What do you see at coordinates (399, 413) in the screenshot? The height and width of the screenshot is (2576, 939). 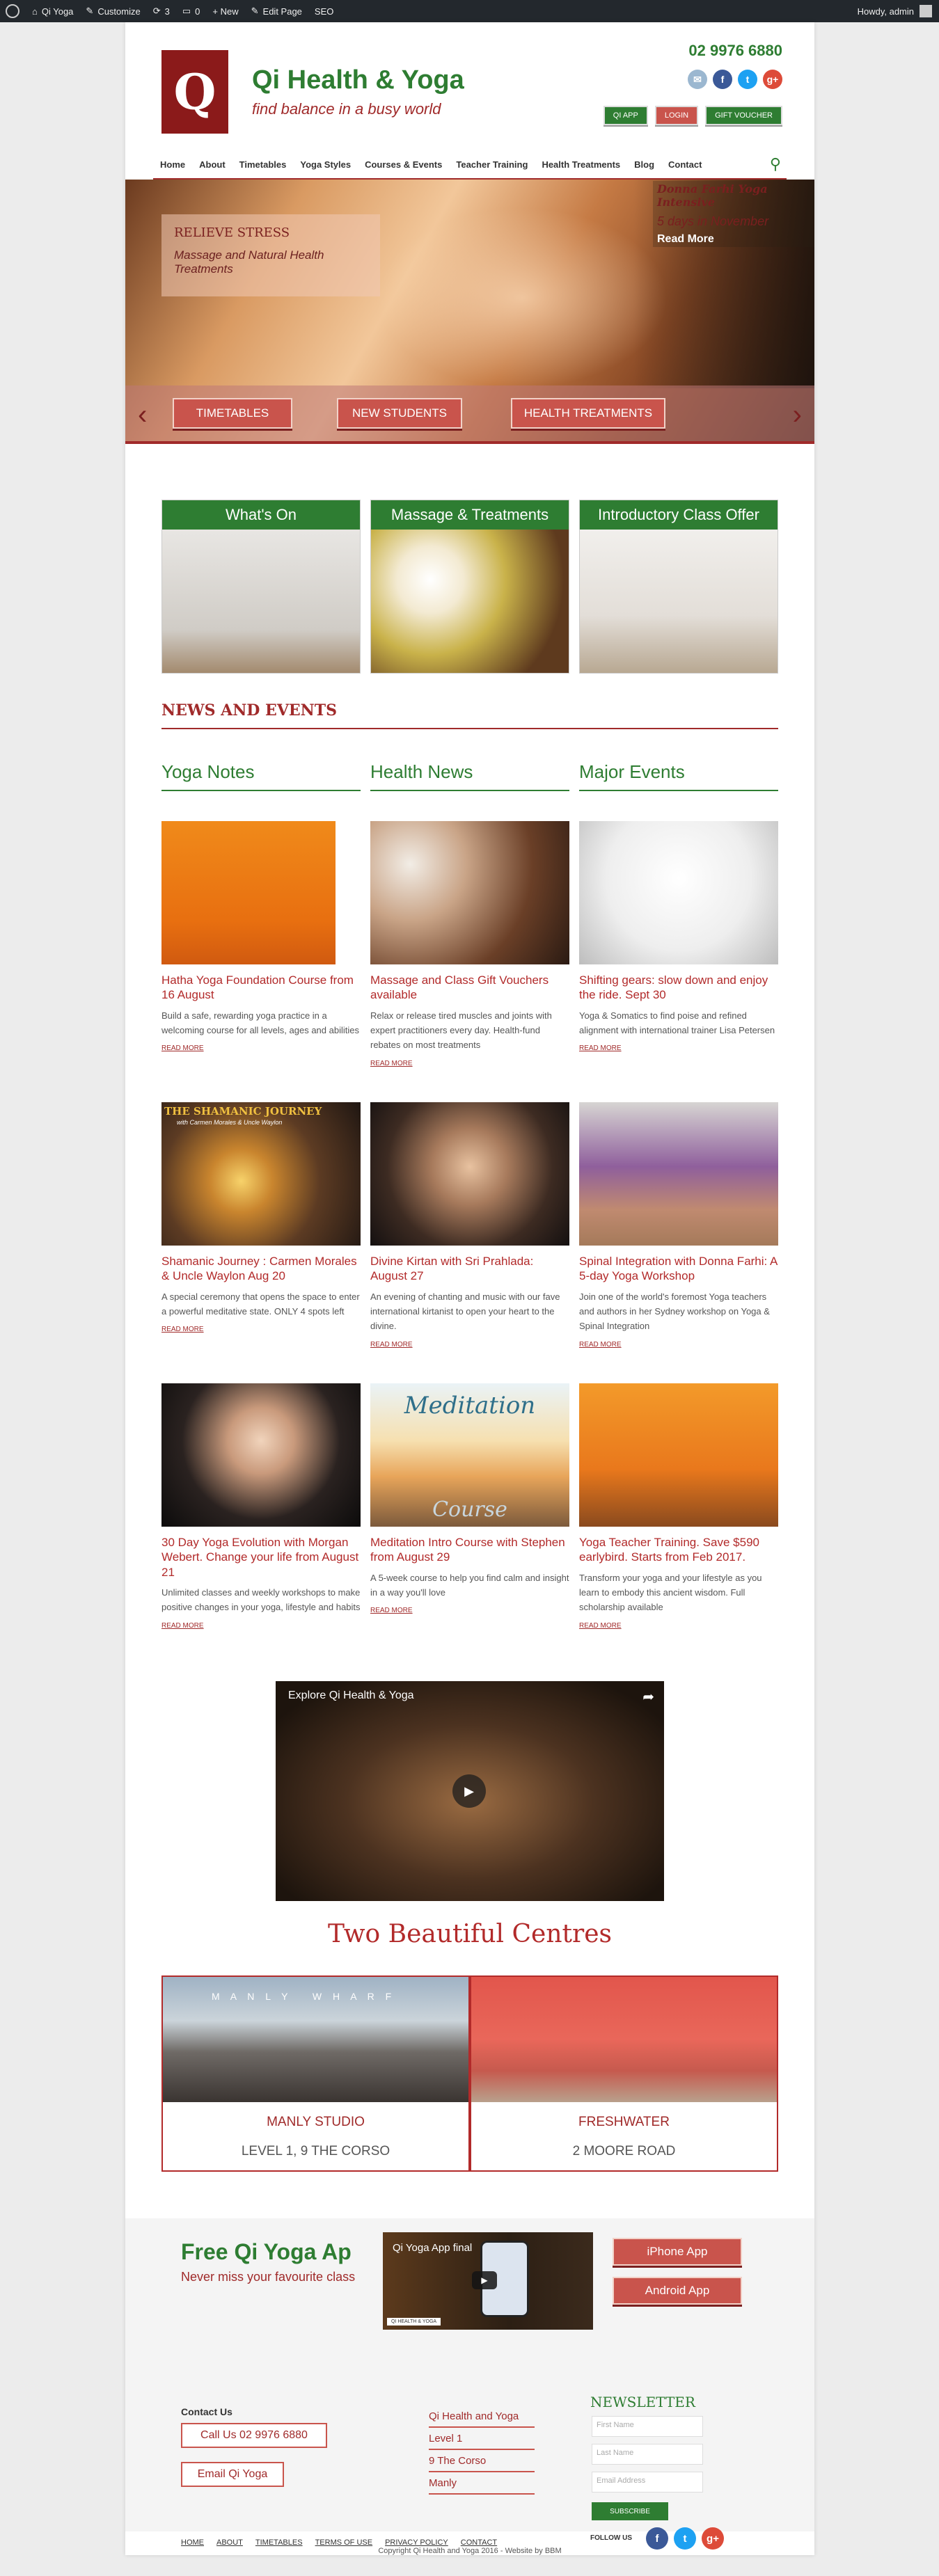 I see `hero-new-students-button: New Students` at bounding box center [399, 413].